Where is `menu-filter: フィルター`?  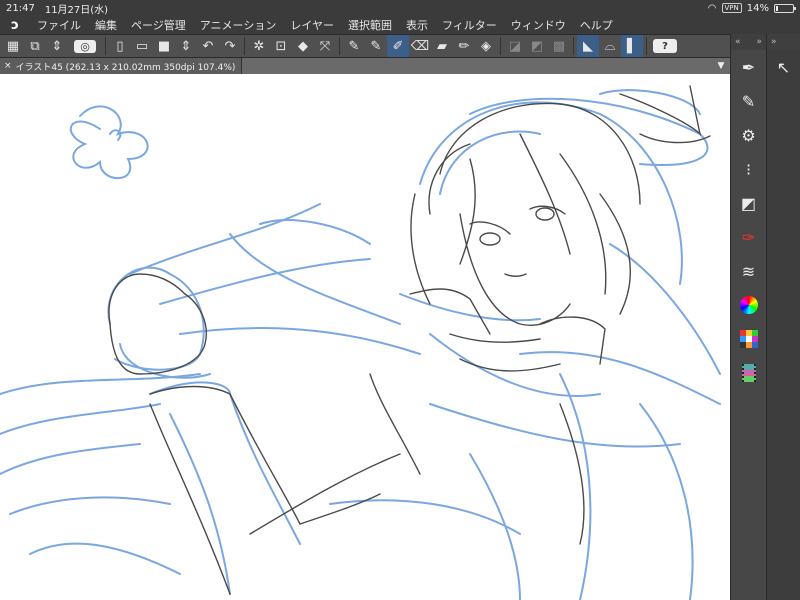 menu-filter: フィルター is located at coordinates (469, 25).